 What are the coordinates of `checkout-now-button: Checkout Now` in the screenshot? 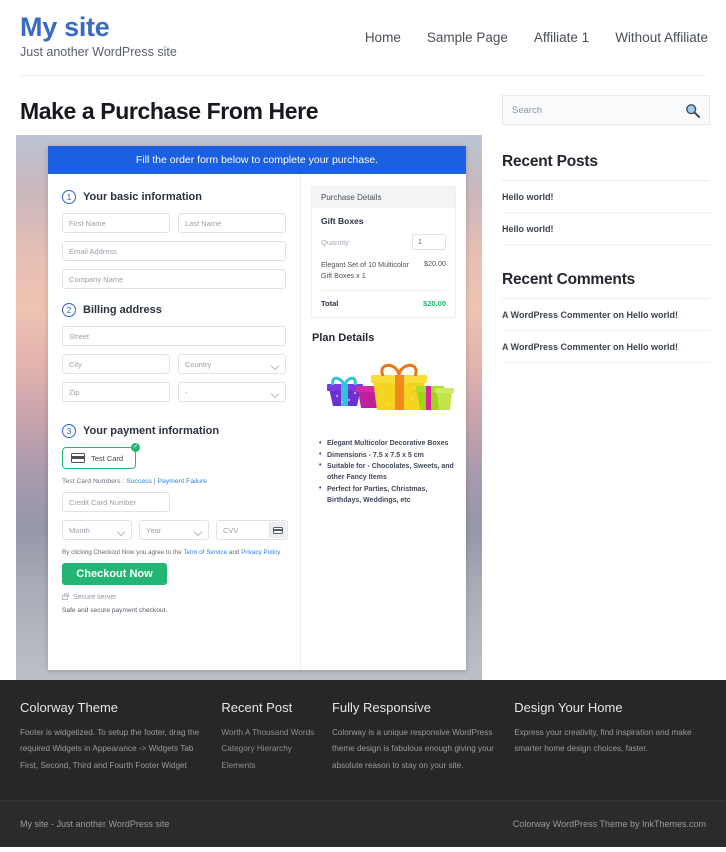 It's located at (114, 574).